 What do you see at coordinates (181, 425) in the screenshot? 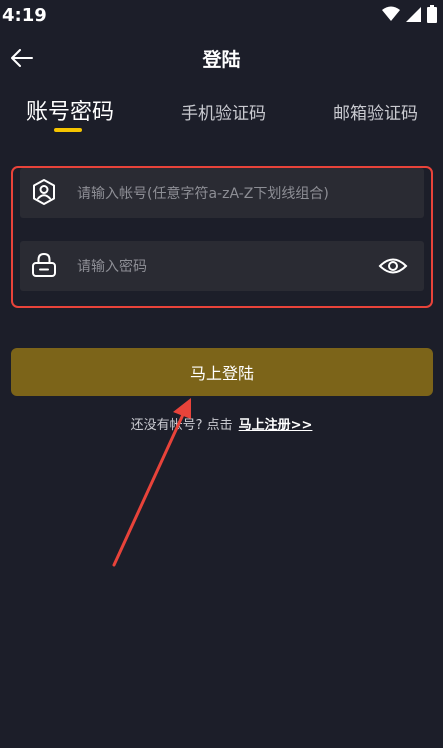
I see `register-prompt-text: 还没有帐号? 点击` at bounding box center [181, 425].